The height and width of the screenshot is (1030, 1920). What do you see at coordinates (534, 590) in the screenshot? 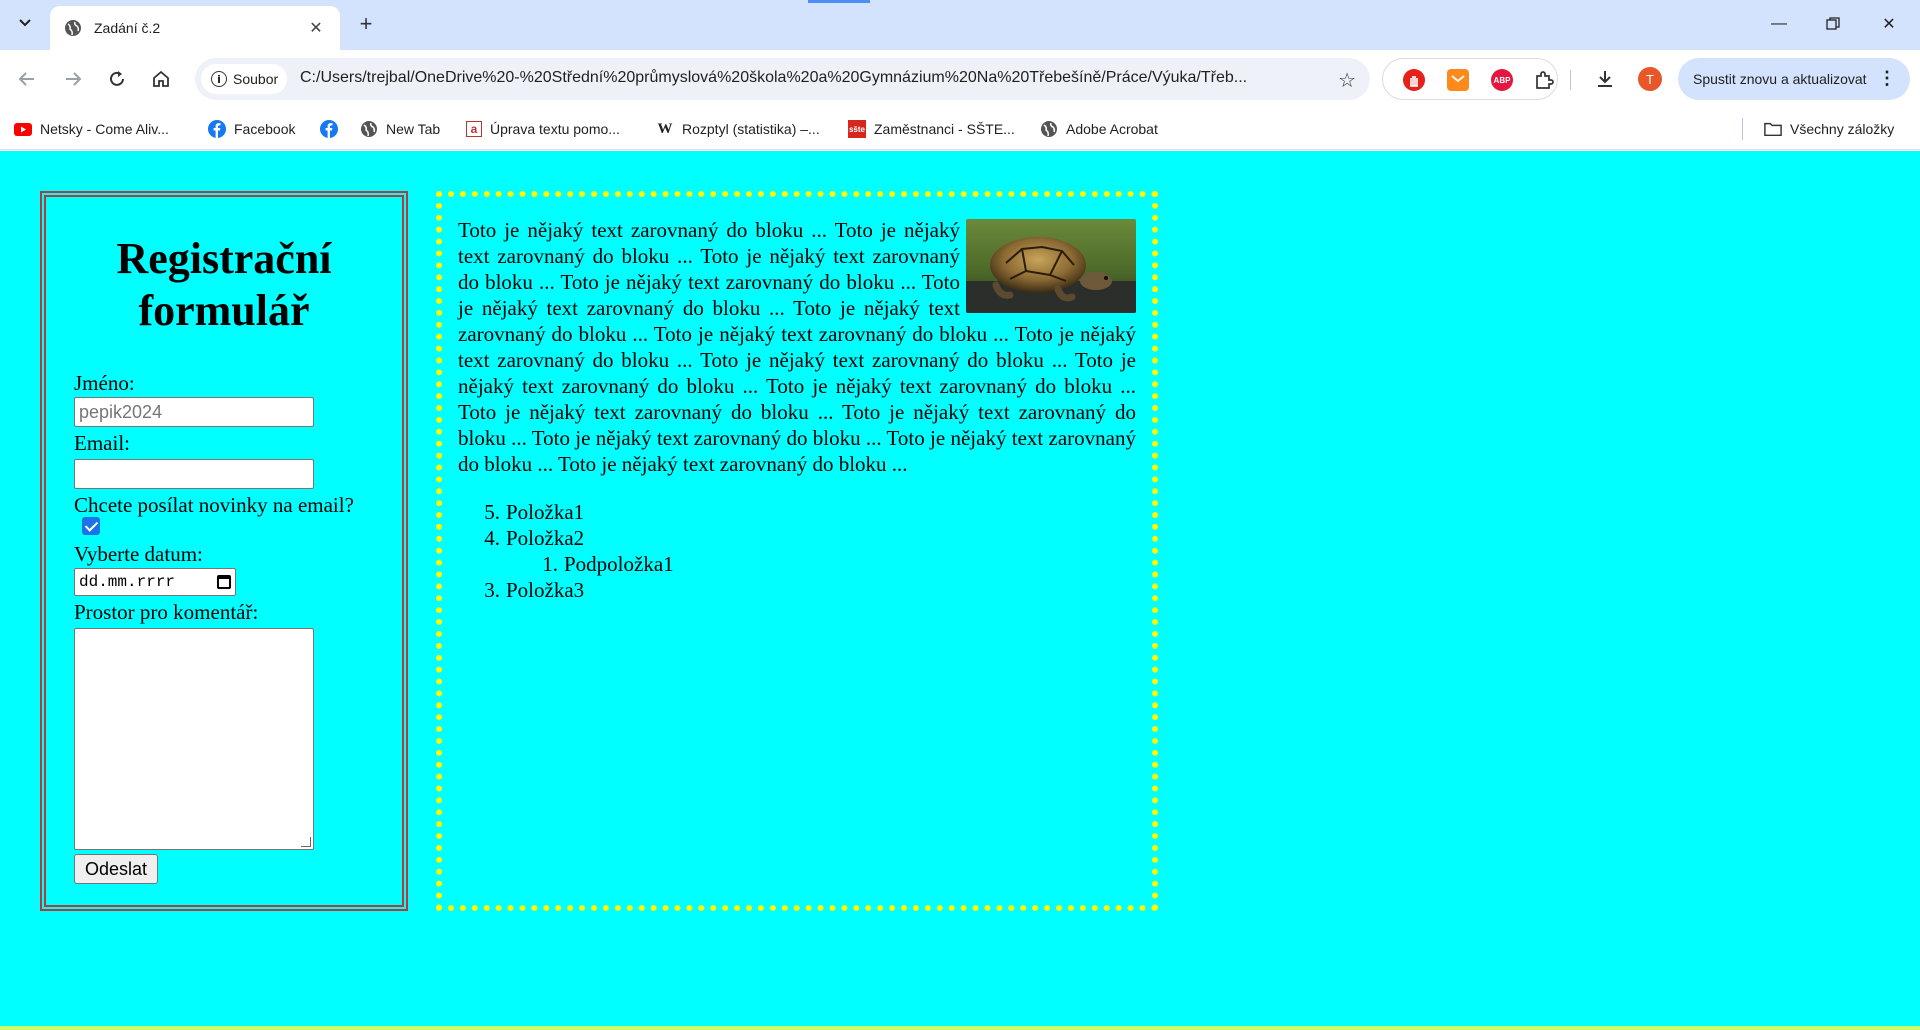
I see `list-item: 3. Položka3` at bounding box center [534, 590].